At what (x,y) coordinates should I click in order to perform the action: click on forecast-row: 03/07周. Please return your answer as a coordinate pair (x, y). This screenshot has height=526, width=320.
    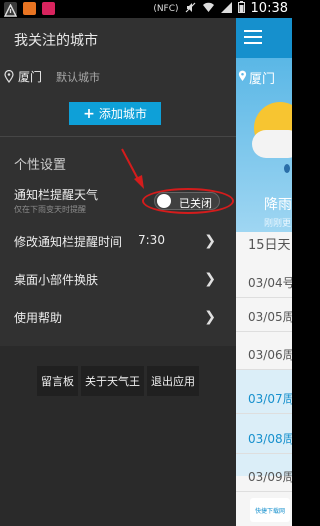
    Looking at the image, I should click on (264, 397).